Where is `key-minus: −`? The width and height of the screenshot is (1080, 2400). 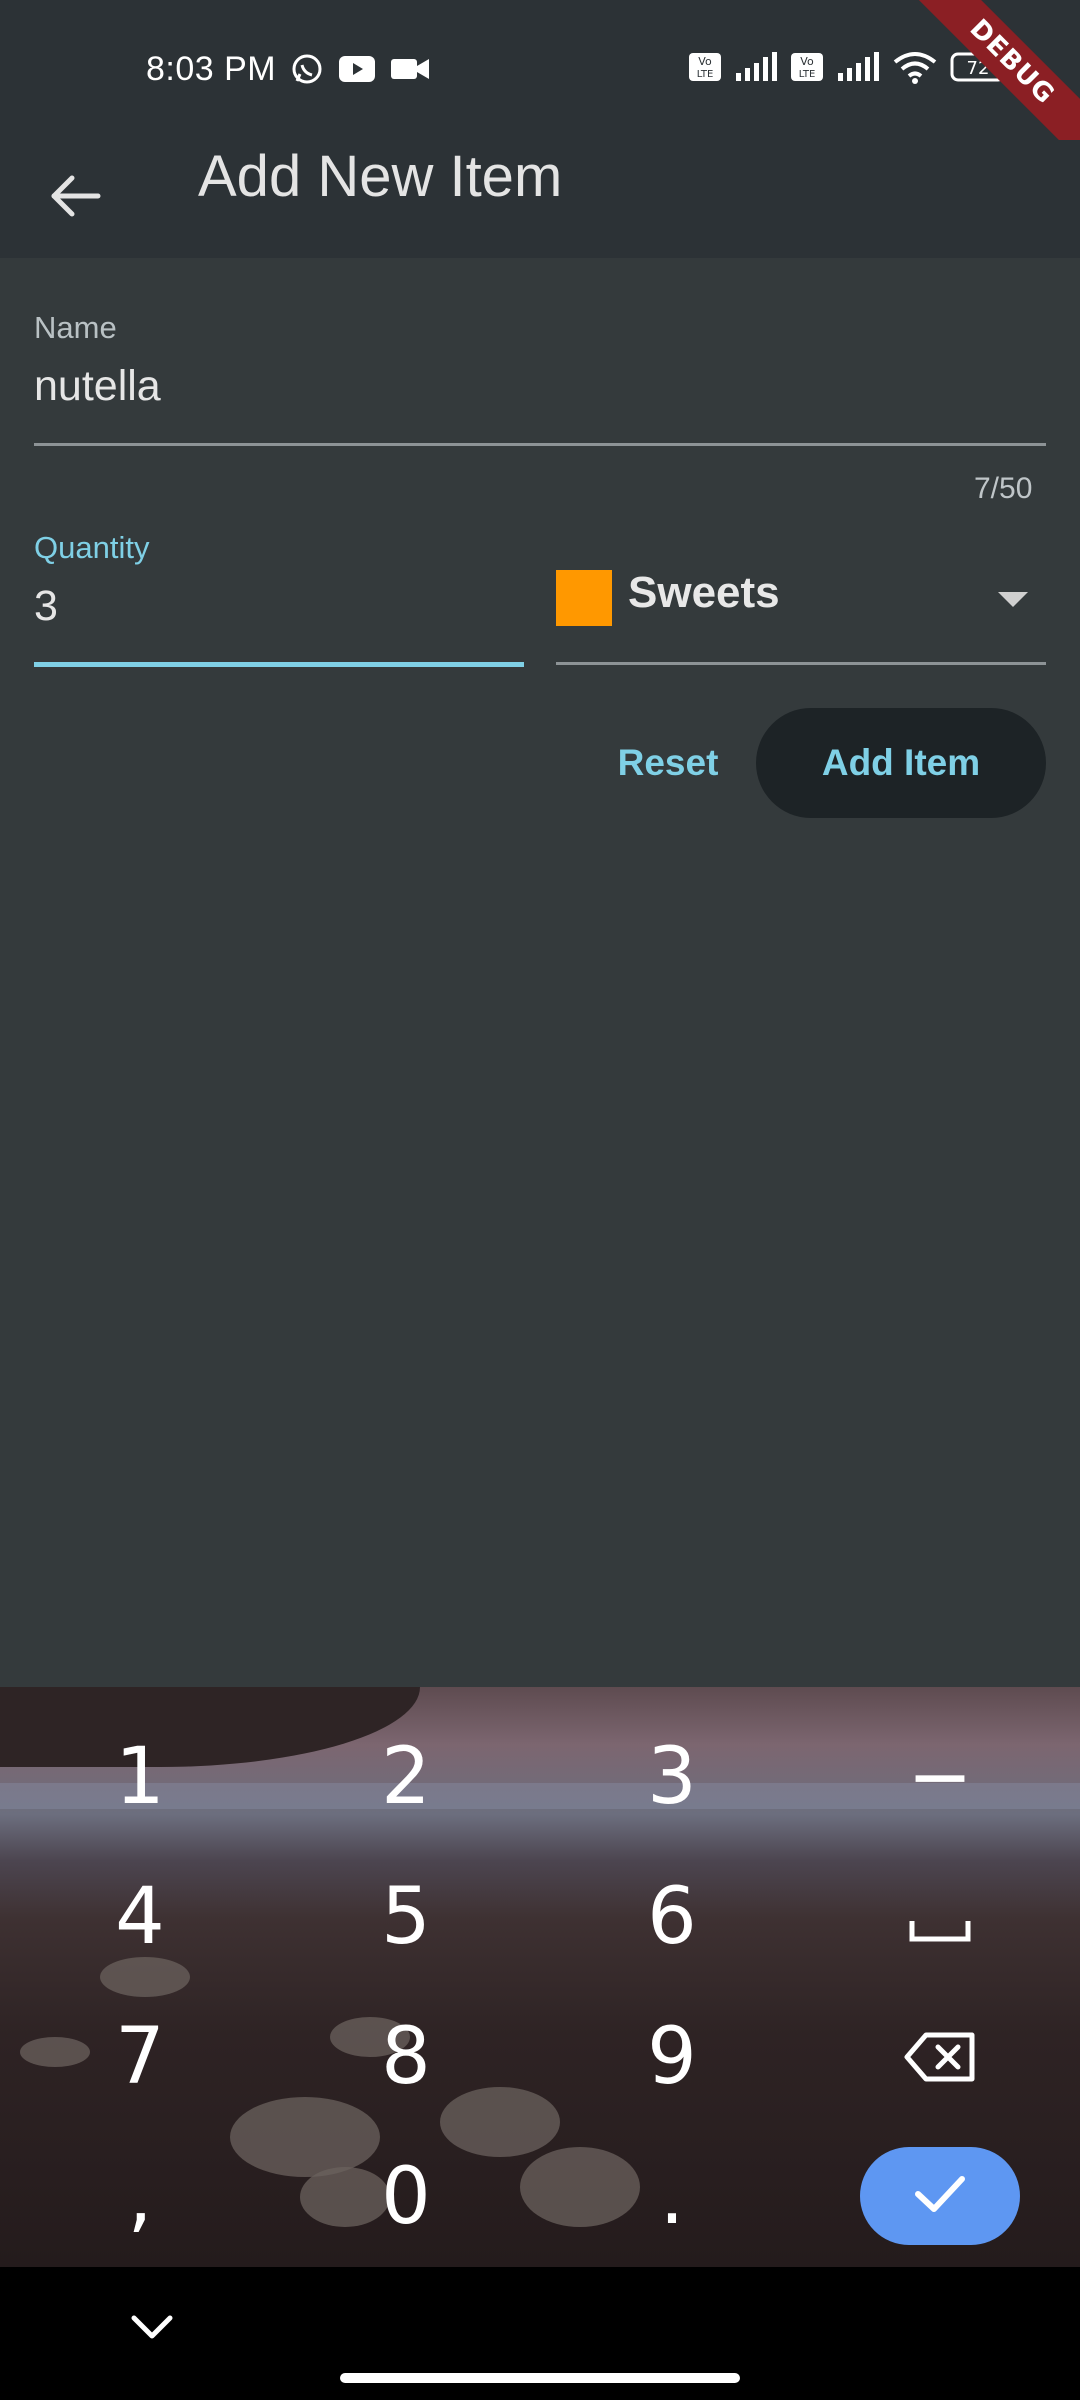
key-minus: − is located at coordinates (940, 1777).